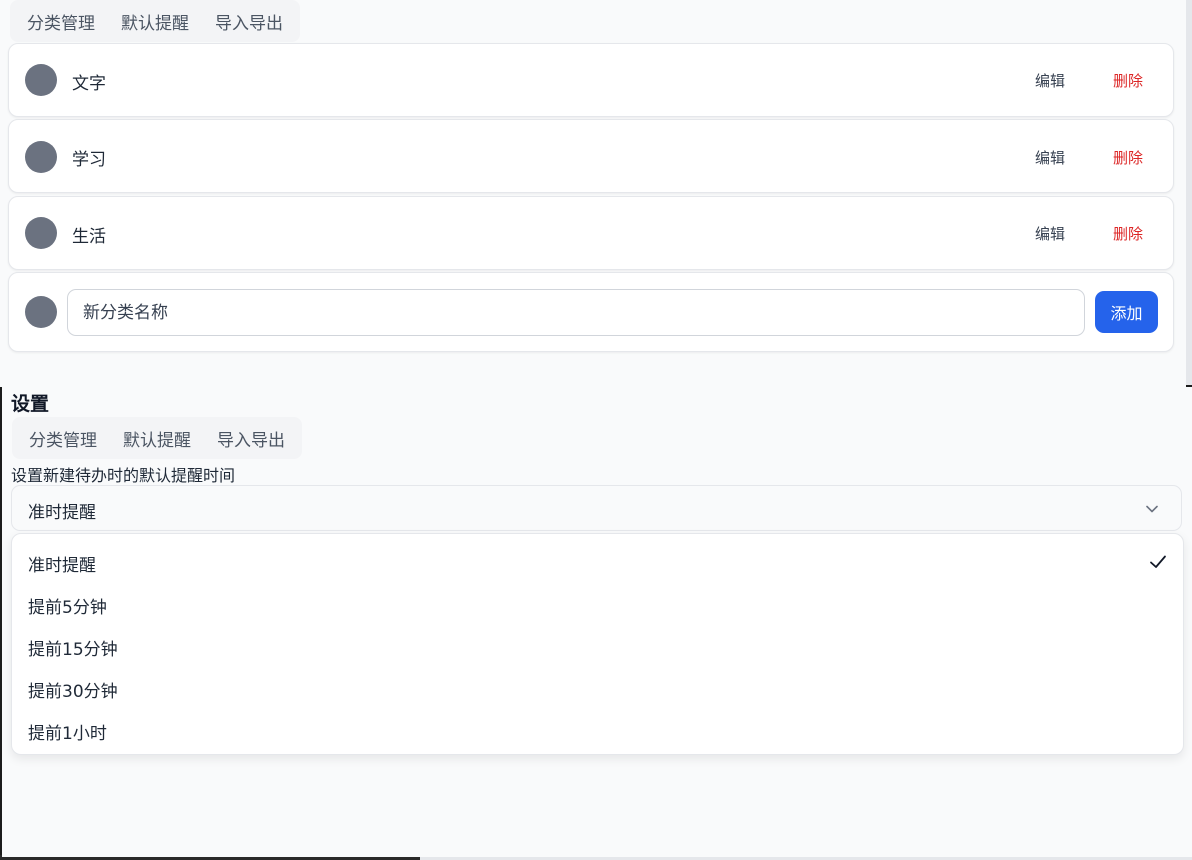 This screenshot has height=860, width=1192. I want to click on option-30-minutes: 提前30分钟, so click(597, 688).